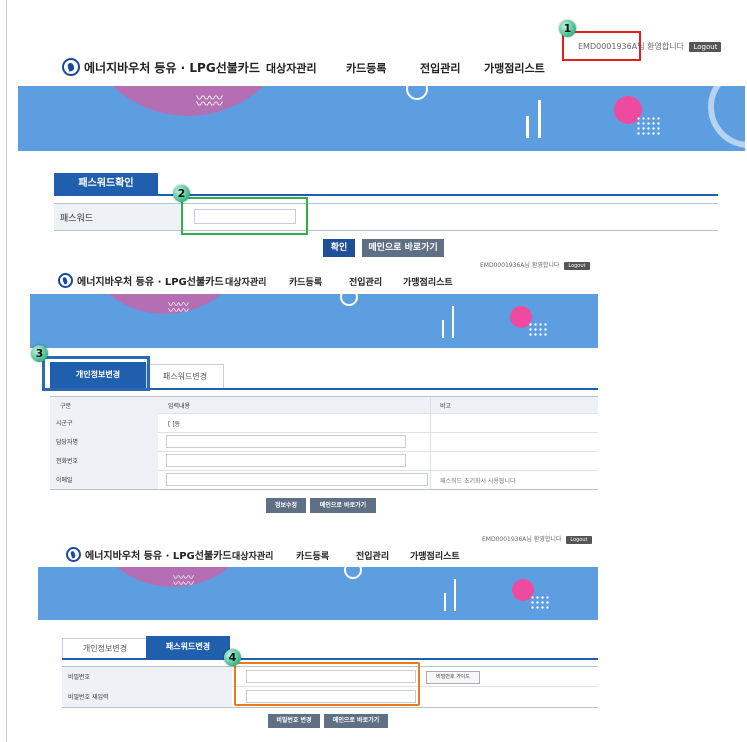  What do you see at coordinates (386, 217) in the screenshot?
I see `password-form: 패스워드` at bounding box center [386, 217].